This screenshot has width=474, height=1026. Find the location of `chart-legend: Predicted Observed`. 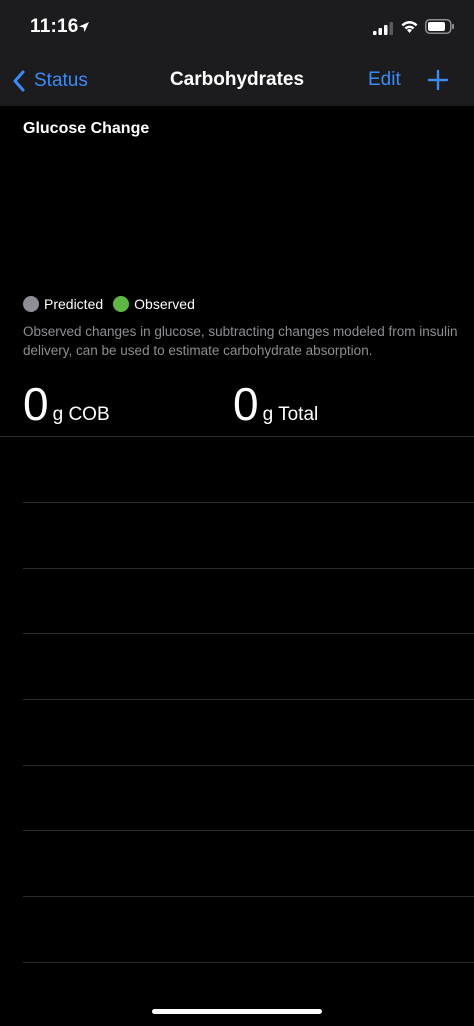

chart-legend: Predicted Observed is located at coordinates (114, 304).